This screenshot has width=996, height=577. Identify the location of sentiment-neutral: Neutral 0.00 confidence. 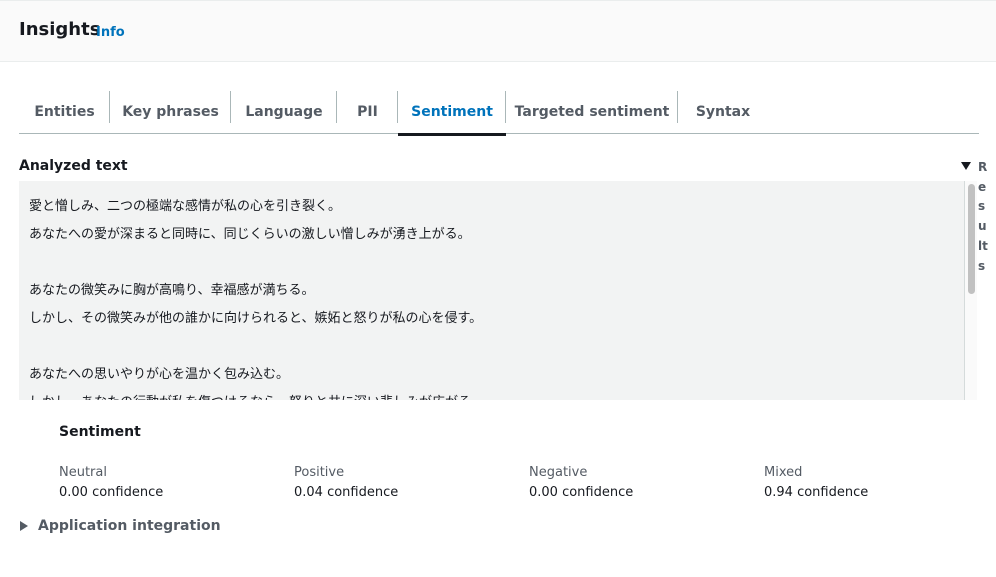
(111, 483).